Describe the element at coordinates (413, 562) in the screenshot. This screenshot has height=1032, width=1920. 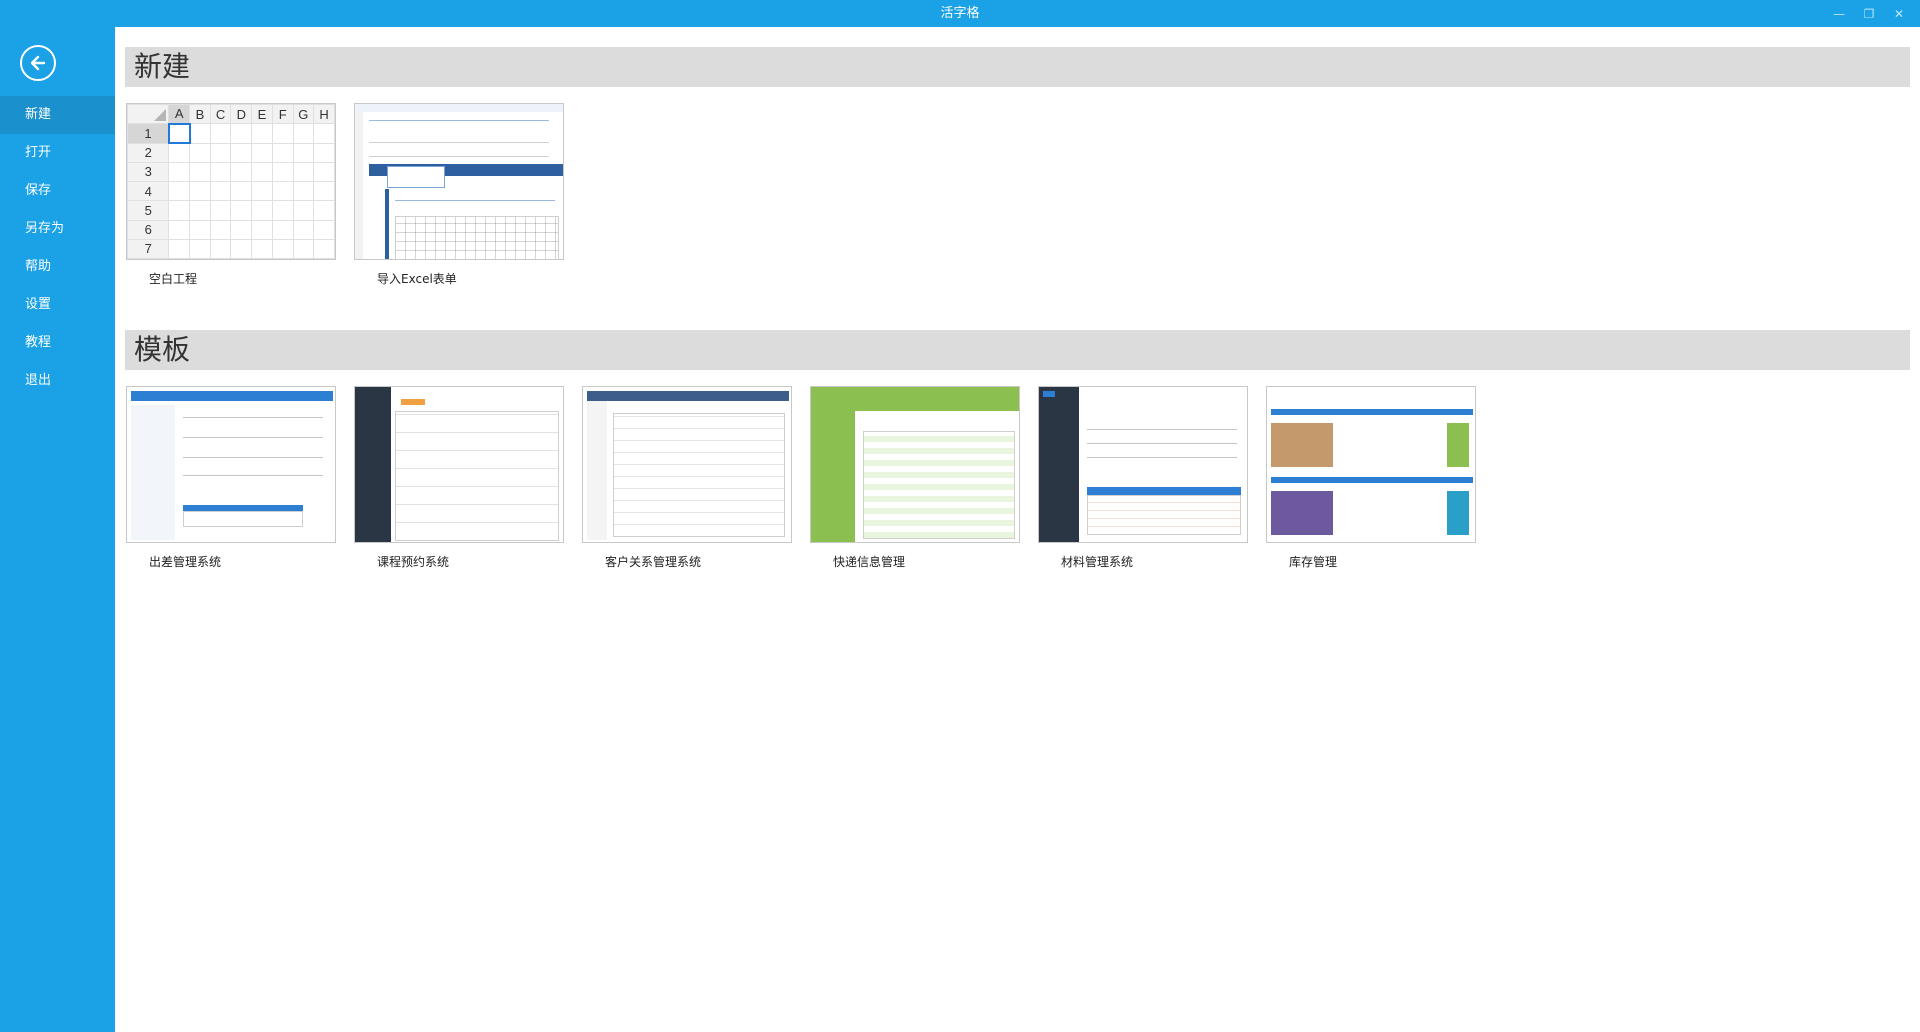
I see `card-label: 课程预约系统` at that location.